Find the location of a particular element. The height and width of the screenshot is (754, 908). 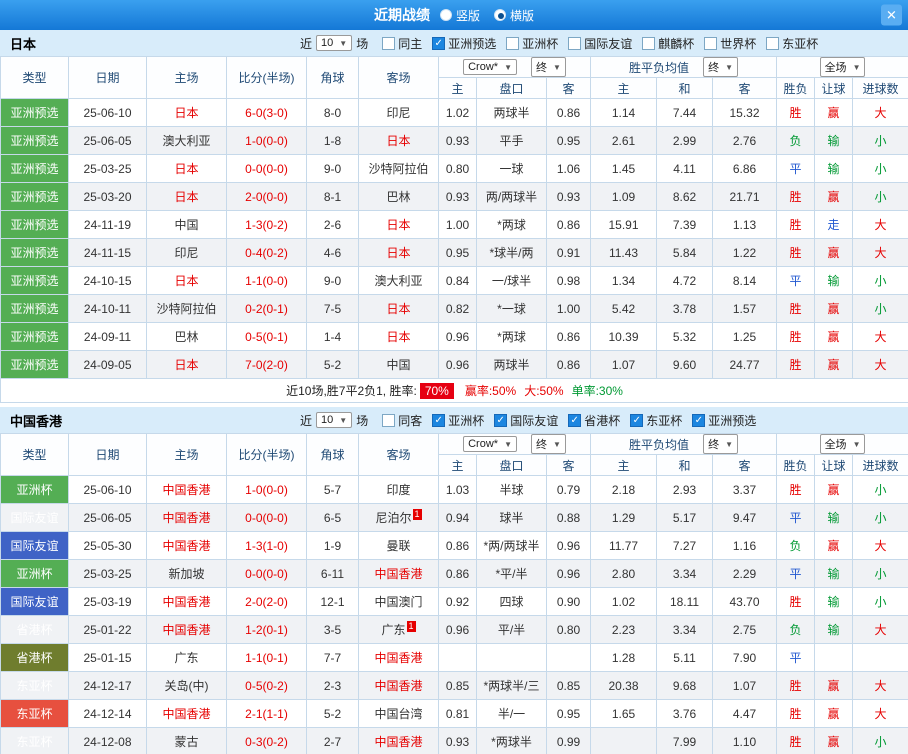

cell-date: 24-10-15 is located at coordinates (107, 280).